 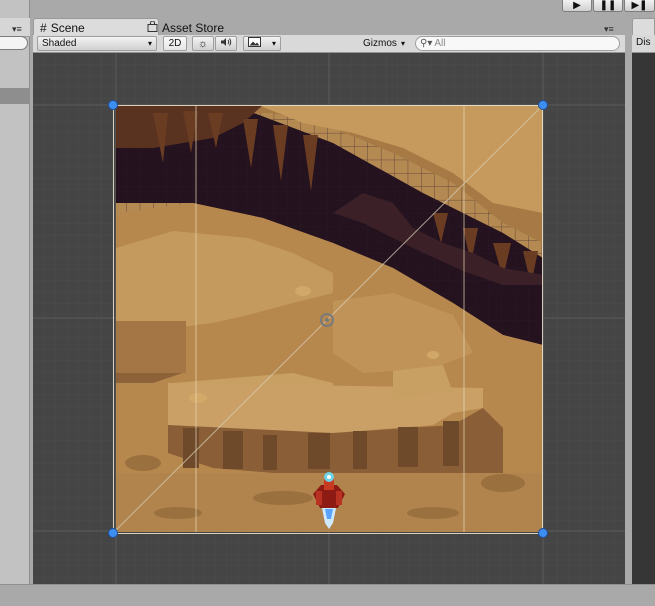 I want to click on pause-button: ❚❚, so click(x=608, y=6).